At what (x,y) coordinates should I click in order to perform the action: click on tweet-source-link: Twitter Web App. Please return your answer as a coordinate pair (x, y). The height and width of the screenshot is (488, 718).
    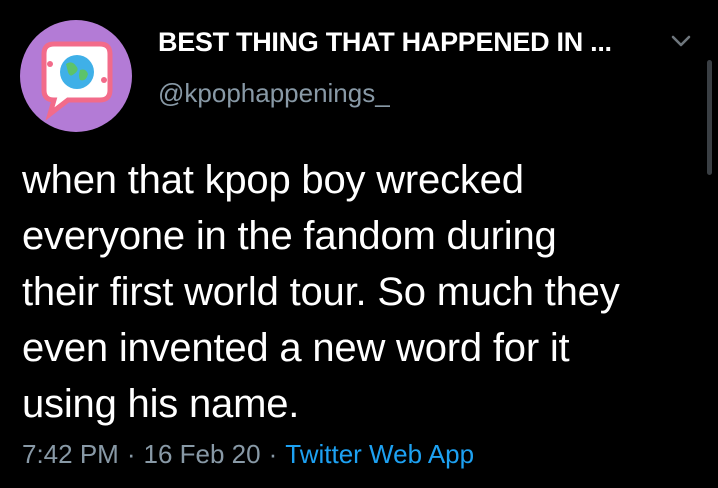
    Looking at the image, I should click on (379, 454).